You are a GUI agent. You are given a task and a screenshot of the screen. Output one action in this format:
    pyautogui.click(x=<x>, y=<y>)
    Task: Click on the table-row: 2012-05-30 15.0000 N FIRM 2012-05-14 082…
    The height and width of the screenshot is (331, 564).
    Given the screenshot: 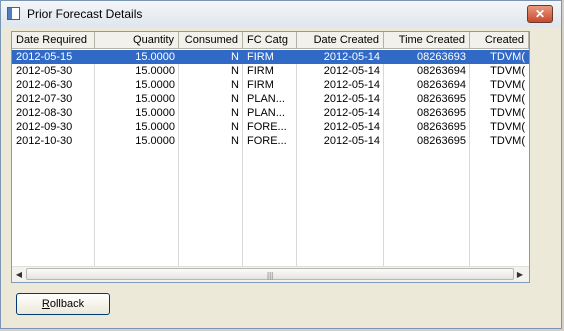 What is the action you would take?
    pyautogui.click(x=270, y=71)
    